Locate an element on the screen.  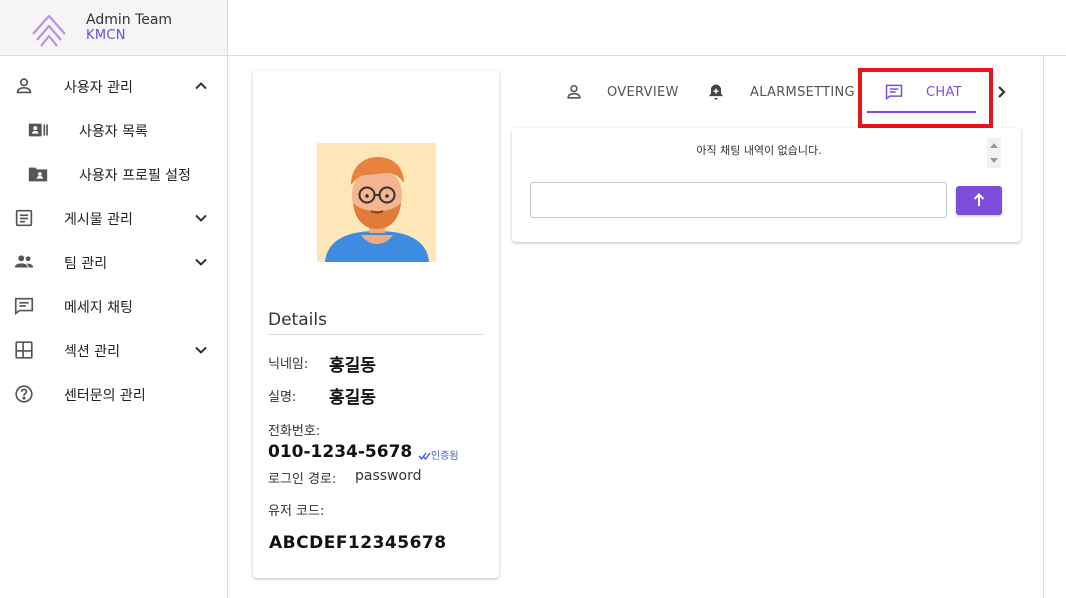
realname-value: 홍길동 is located at coordinates (352, 398).